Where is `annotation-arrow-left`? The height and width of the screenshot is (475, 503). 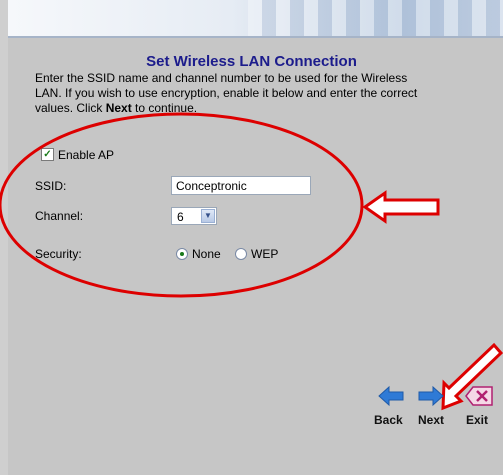
annotation-arrow-left is located at coordinates (401, 207).